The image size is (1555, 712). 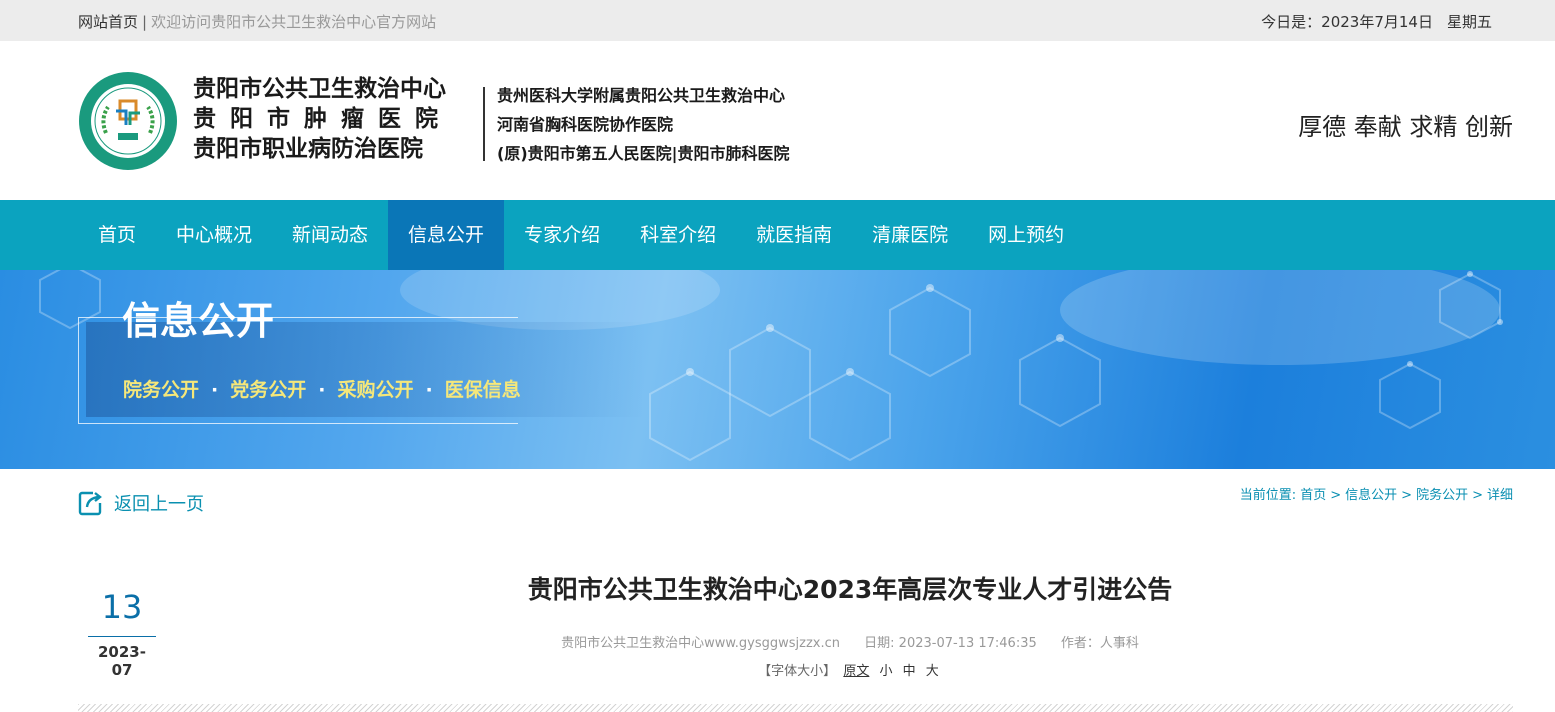 I want to click on subnav-link-medical-insurance: 医保信息, so click(x=483, y=390).